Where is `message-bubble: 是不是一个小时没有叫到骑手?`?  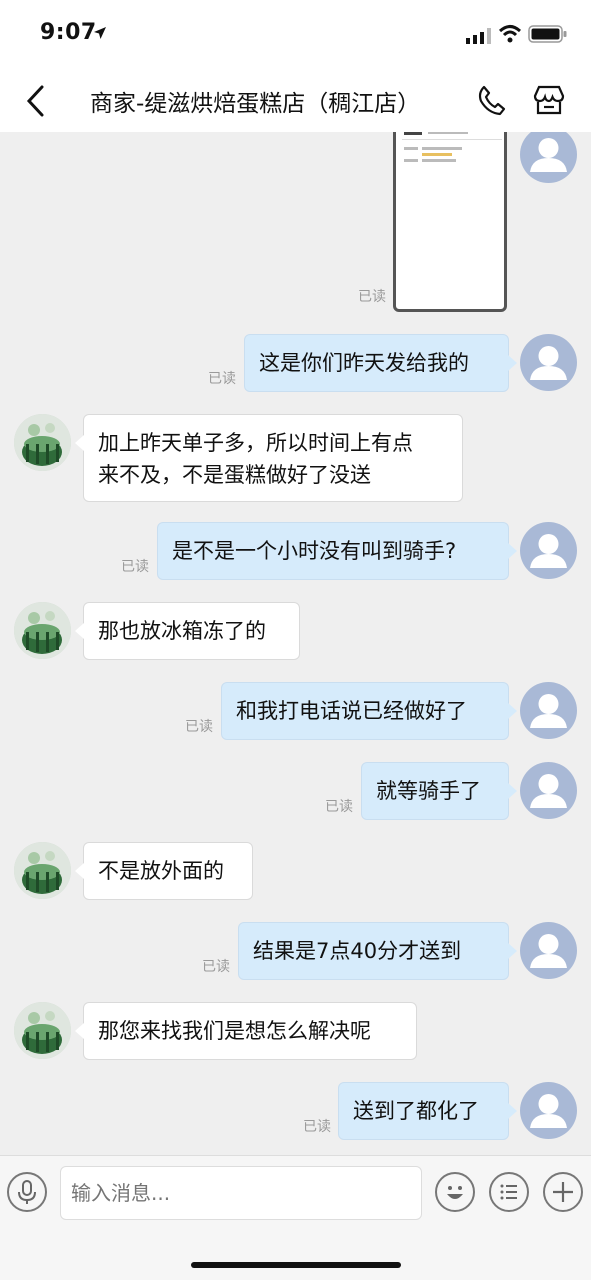
message-bubble: 是不是一个小时没有叫到骑手? is located at coordinates (337, 551).